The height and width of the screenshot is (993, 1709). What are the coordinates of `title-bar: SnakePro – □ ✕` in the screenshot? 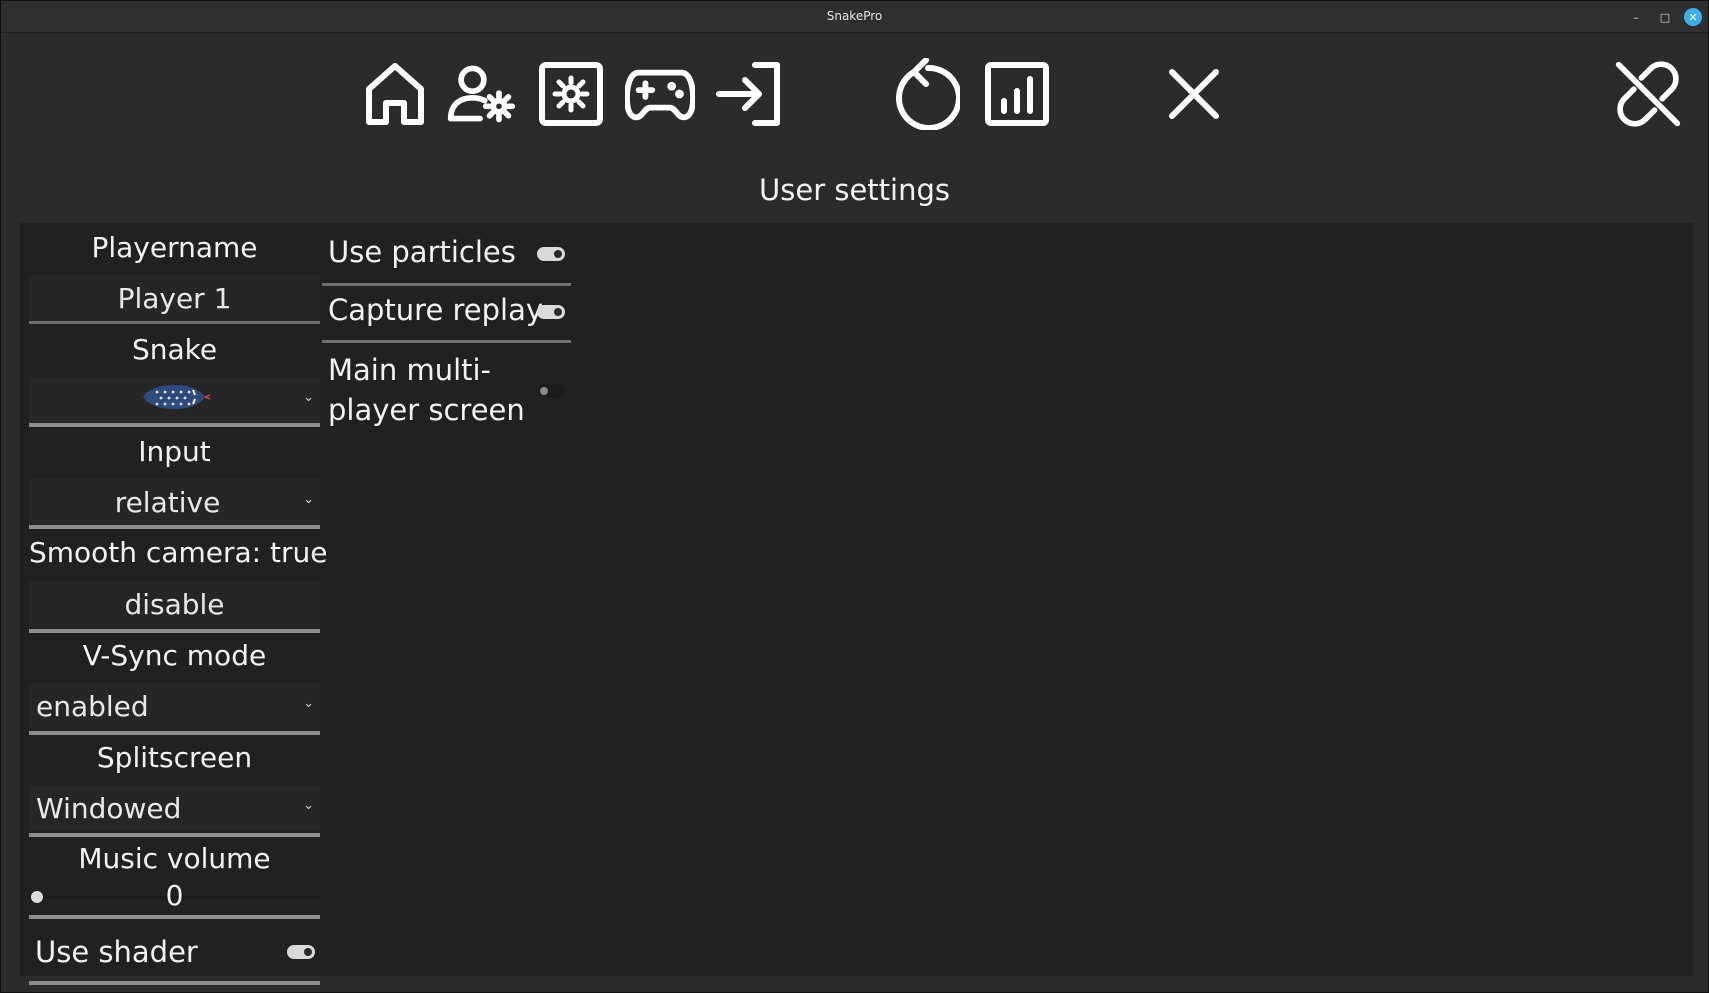 It's located at (854, 17).